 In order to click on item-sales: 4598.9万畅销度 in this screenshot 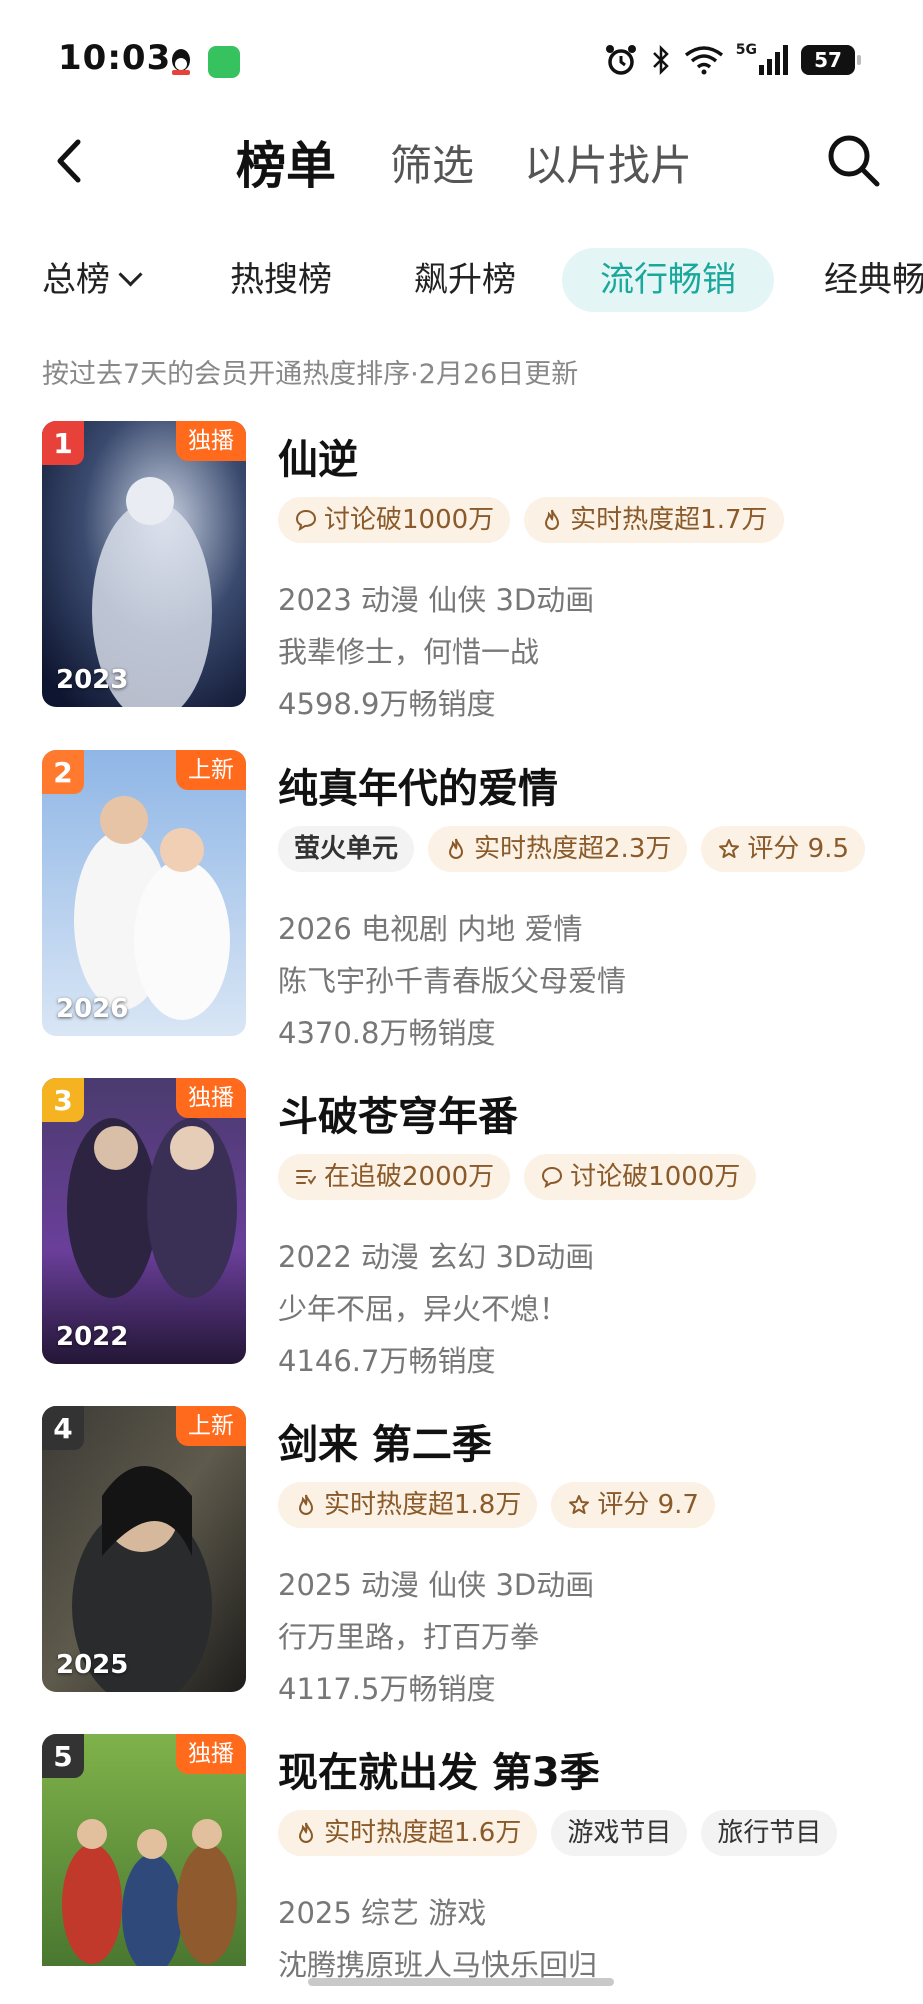, I will do `click(387, 704)`.